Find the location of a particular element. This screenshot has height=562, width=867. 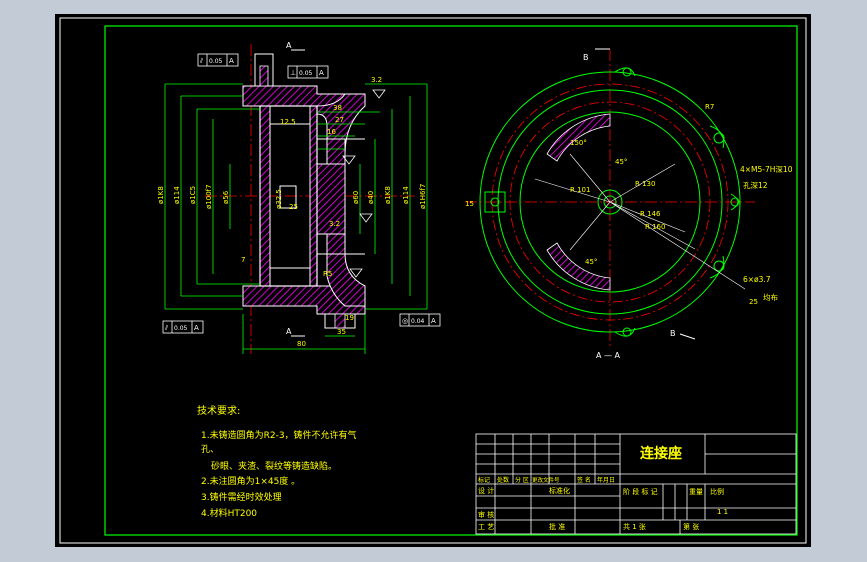

hole-spec-2: 6×ø3.7 is located at coordinates (757, 279).